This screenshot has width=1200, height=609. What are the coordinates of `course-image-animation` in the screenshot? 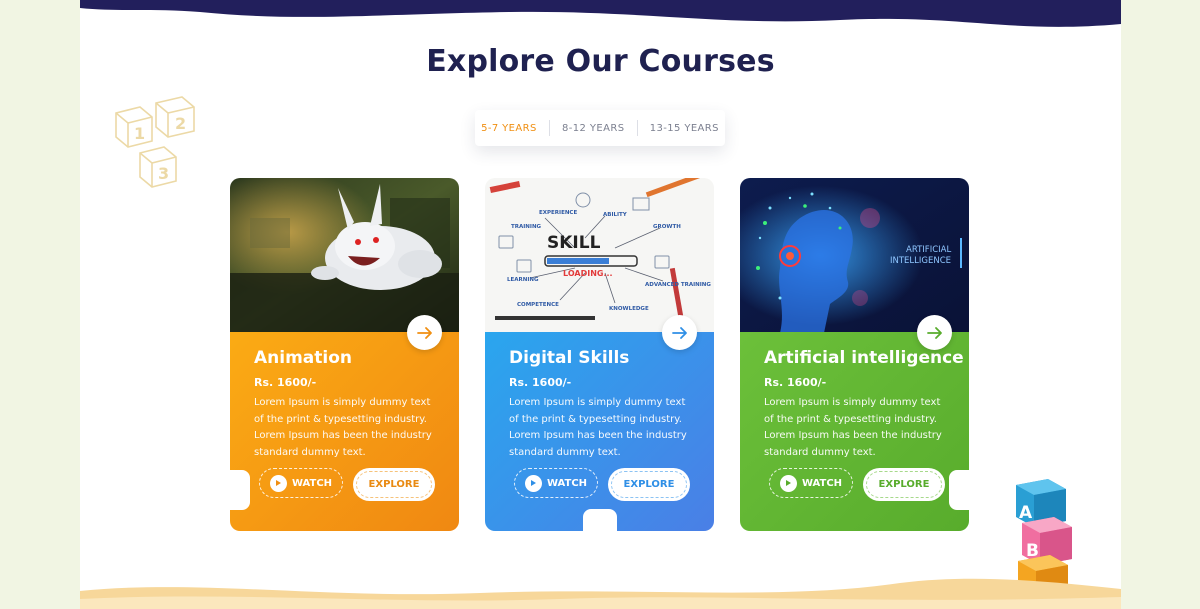 It's located at (344, 255).